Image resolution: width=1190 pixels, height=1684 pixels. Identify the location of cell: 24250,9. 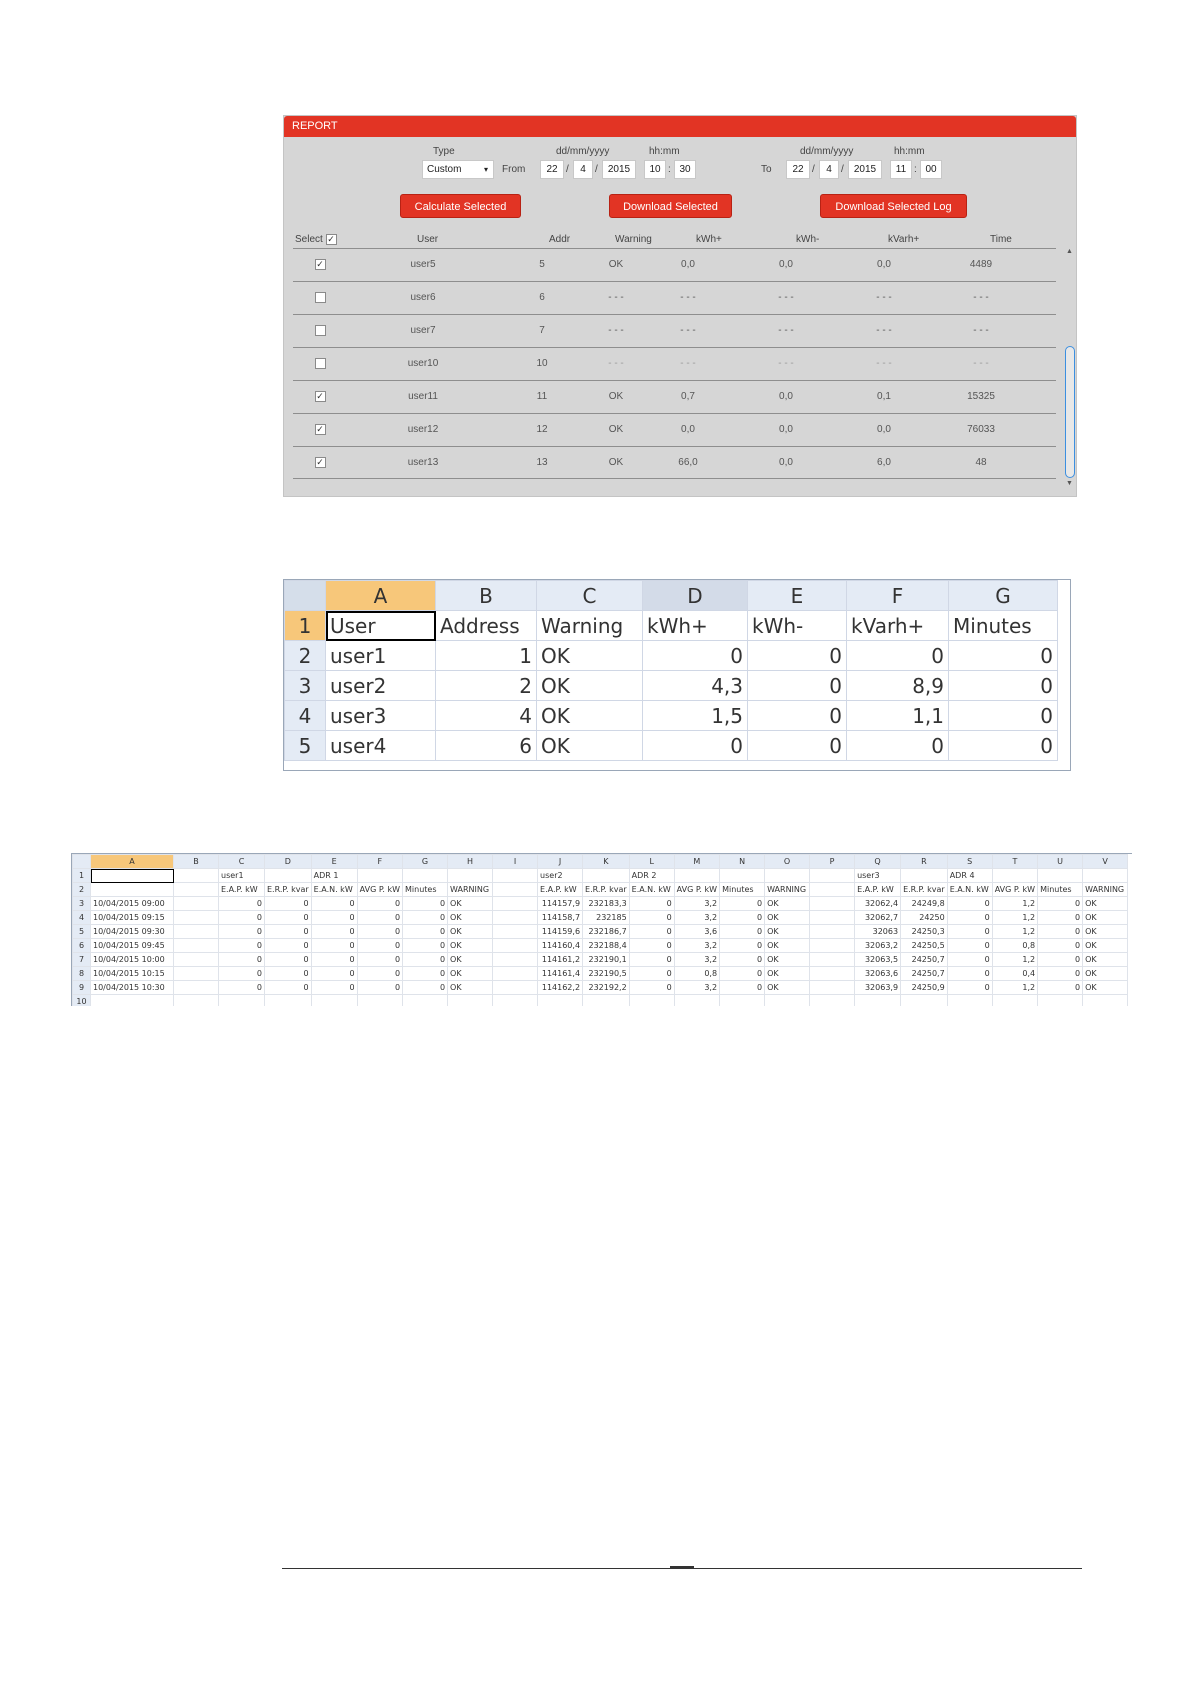
(924, 987).